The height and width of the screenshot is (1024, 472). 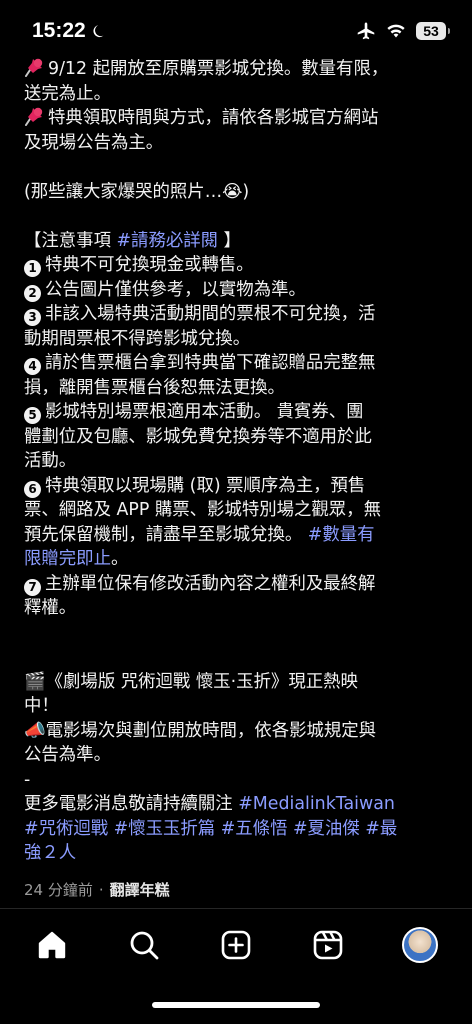 I want to click on caption-text: 特典領取時間與方式，請依各影城官方網站, so click(x=213, y=118).